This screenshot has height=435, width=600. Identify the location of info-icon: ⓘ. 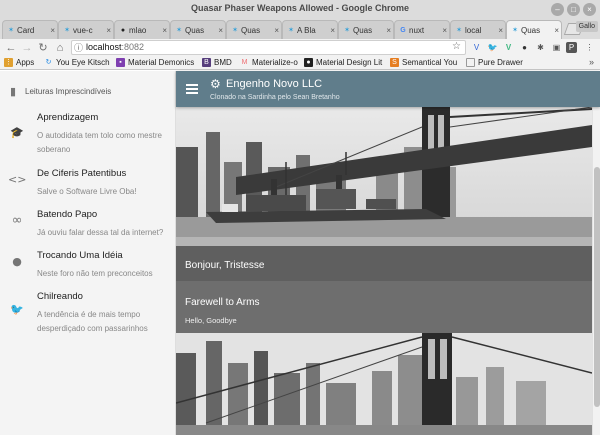
(78, 47).